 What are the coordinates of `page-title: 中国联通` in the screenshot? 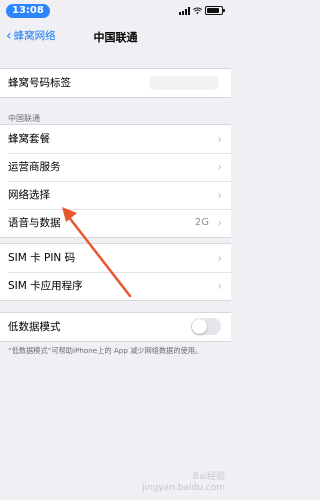 It's located at (115, 37).